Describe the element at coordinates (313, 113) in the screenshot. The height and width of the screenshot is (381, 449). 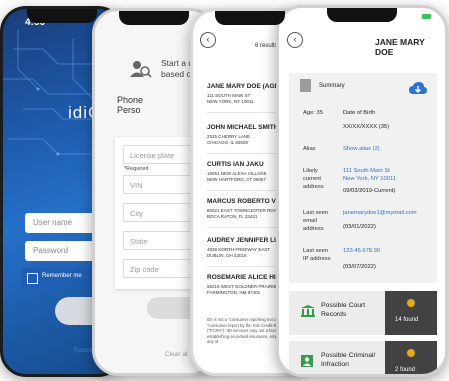
I see `age-label: Age: 35` at that location.